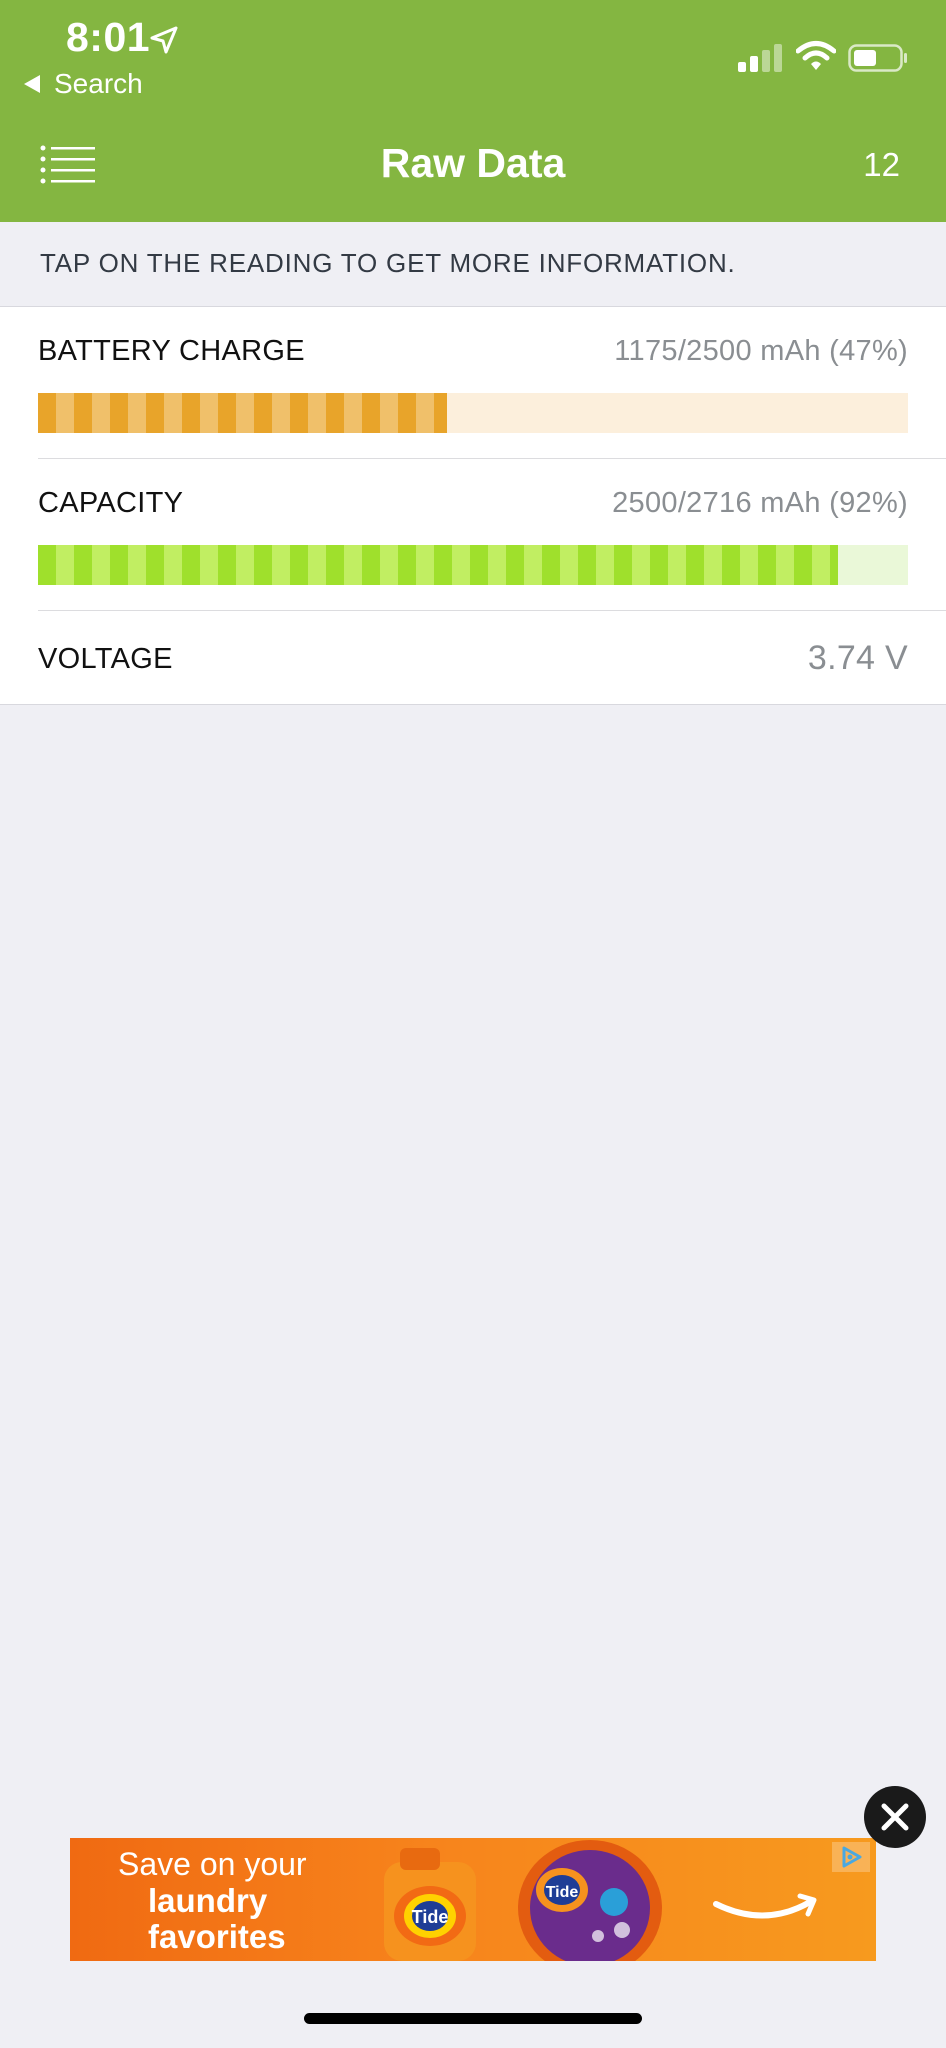  I want to click on battery-icon, so click(877, 58).